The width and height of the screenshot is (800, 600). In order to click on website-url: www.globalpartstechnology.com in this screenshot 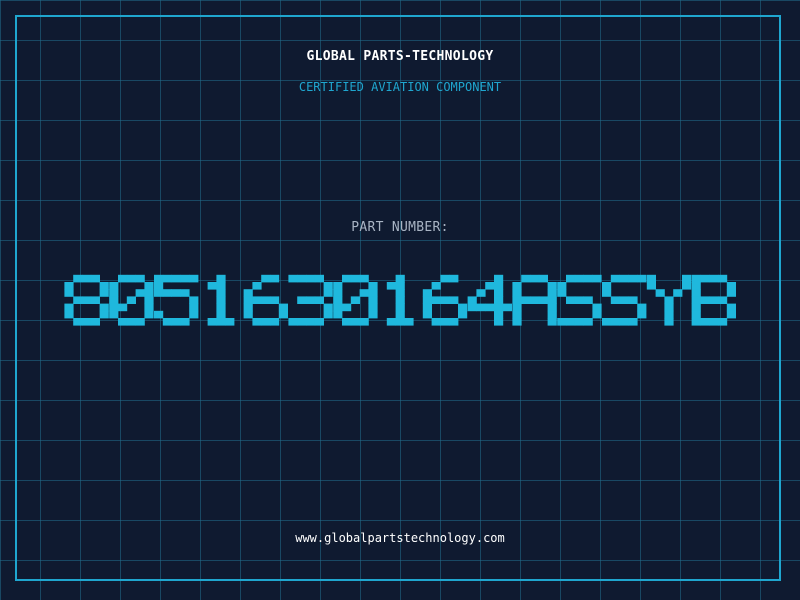, I will do `click(400, 538)`.